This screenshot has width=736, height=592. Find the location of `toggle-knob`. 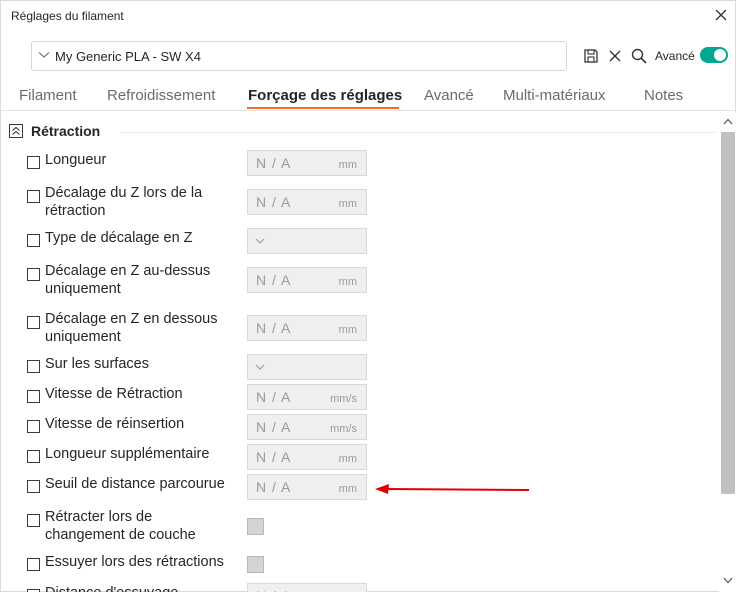

toggle-knob is located at coordinates (720, 55).